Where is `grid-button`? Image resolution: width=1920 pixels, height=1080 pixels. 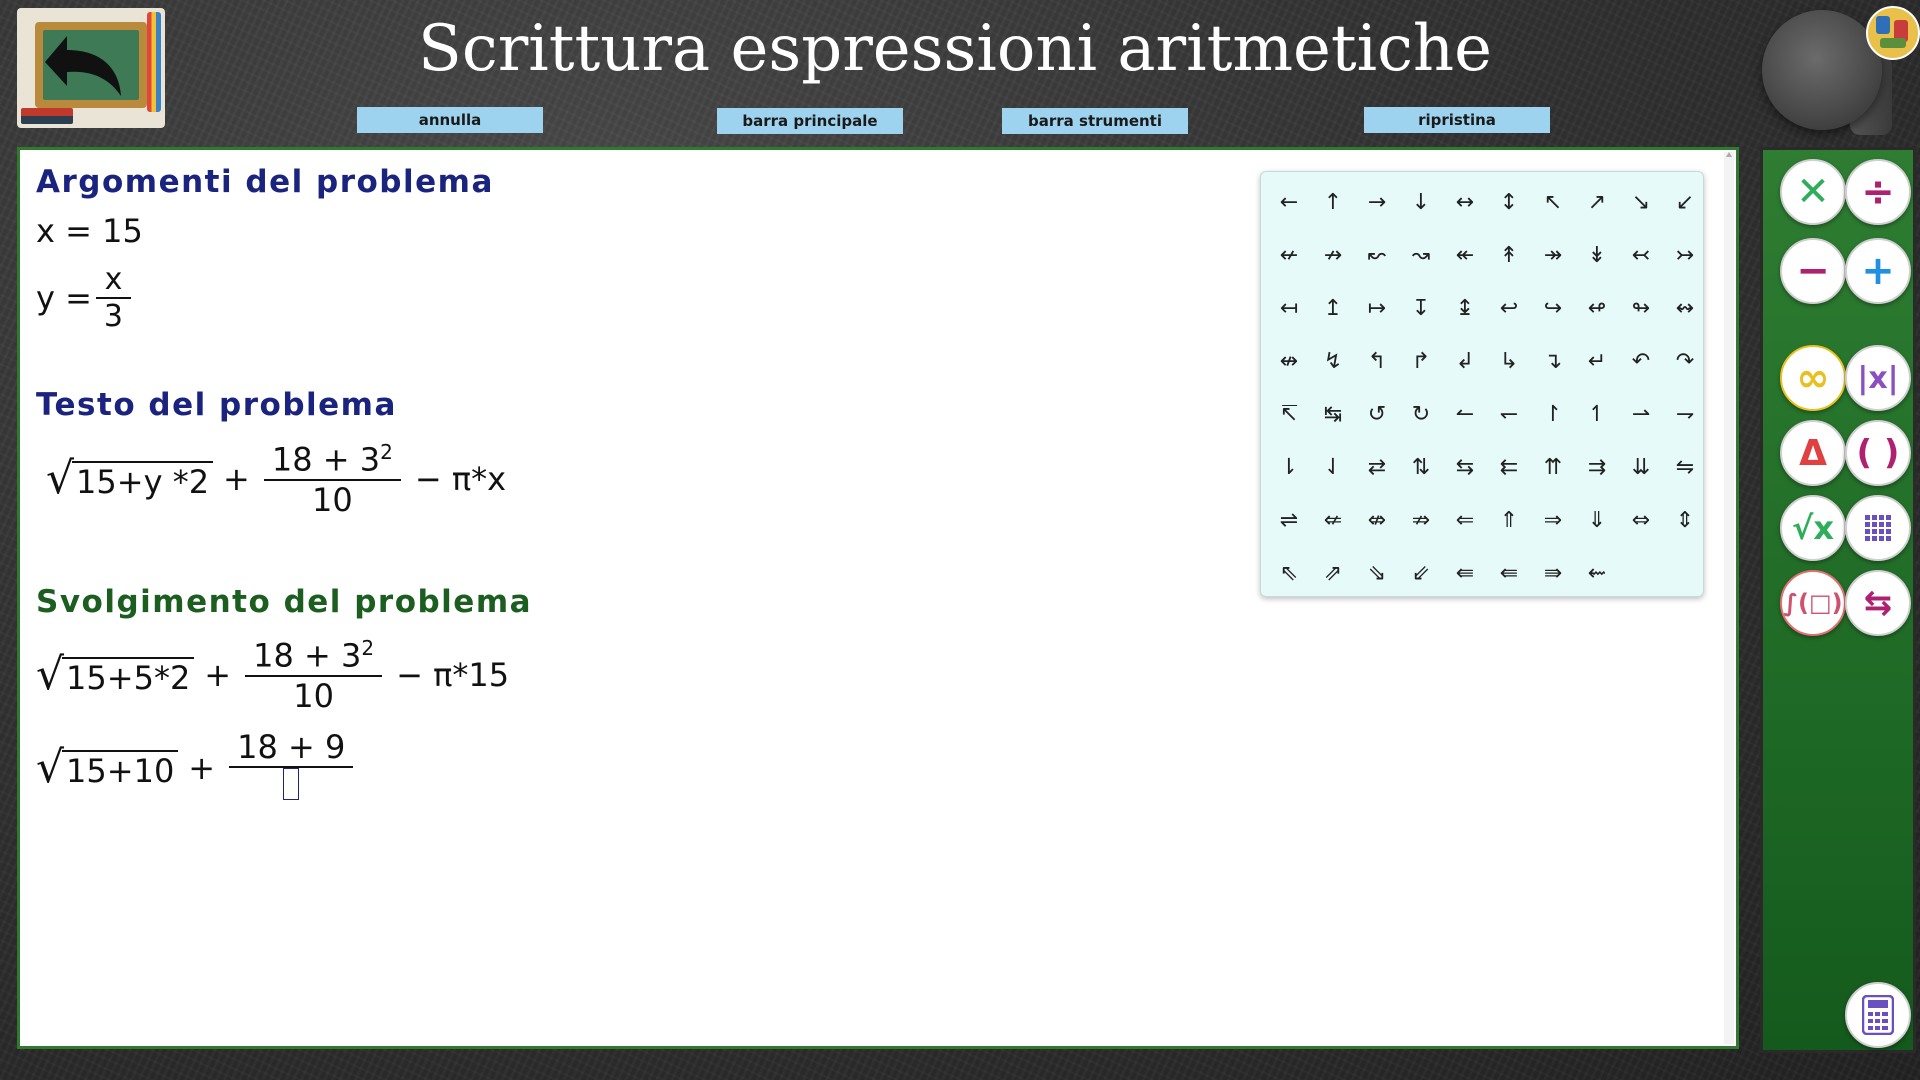
grid-button is located at coordinates (1878, 528).